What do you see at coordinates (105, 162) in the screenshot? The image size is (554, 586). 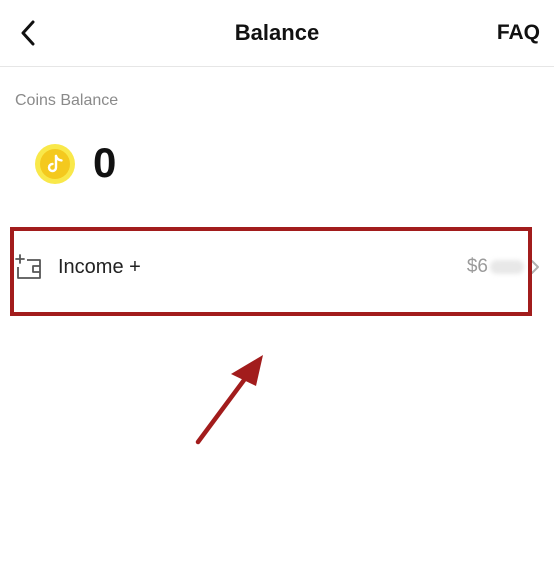 I see `coin-balance-value: 0` at bounding box center [105, 162].